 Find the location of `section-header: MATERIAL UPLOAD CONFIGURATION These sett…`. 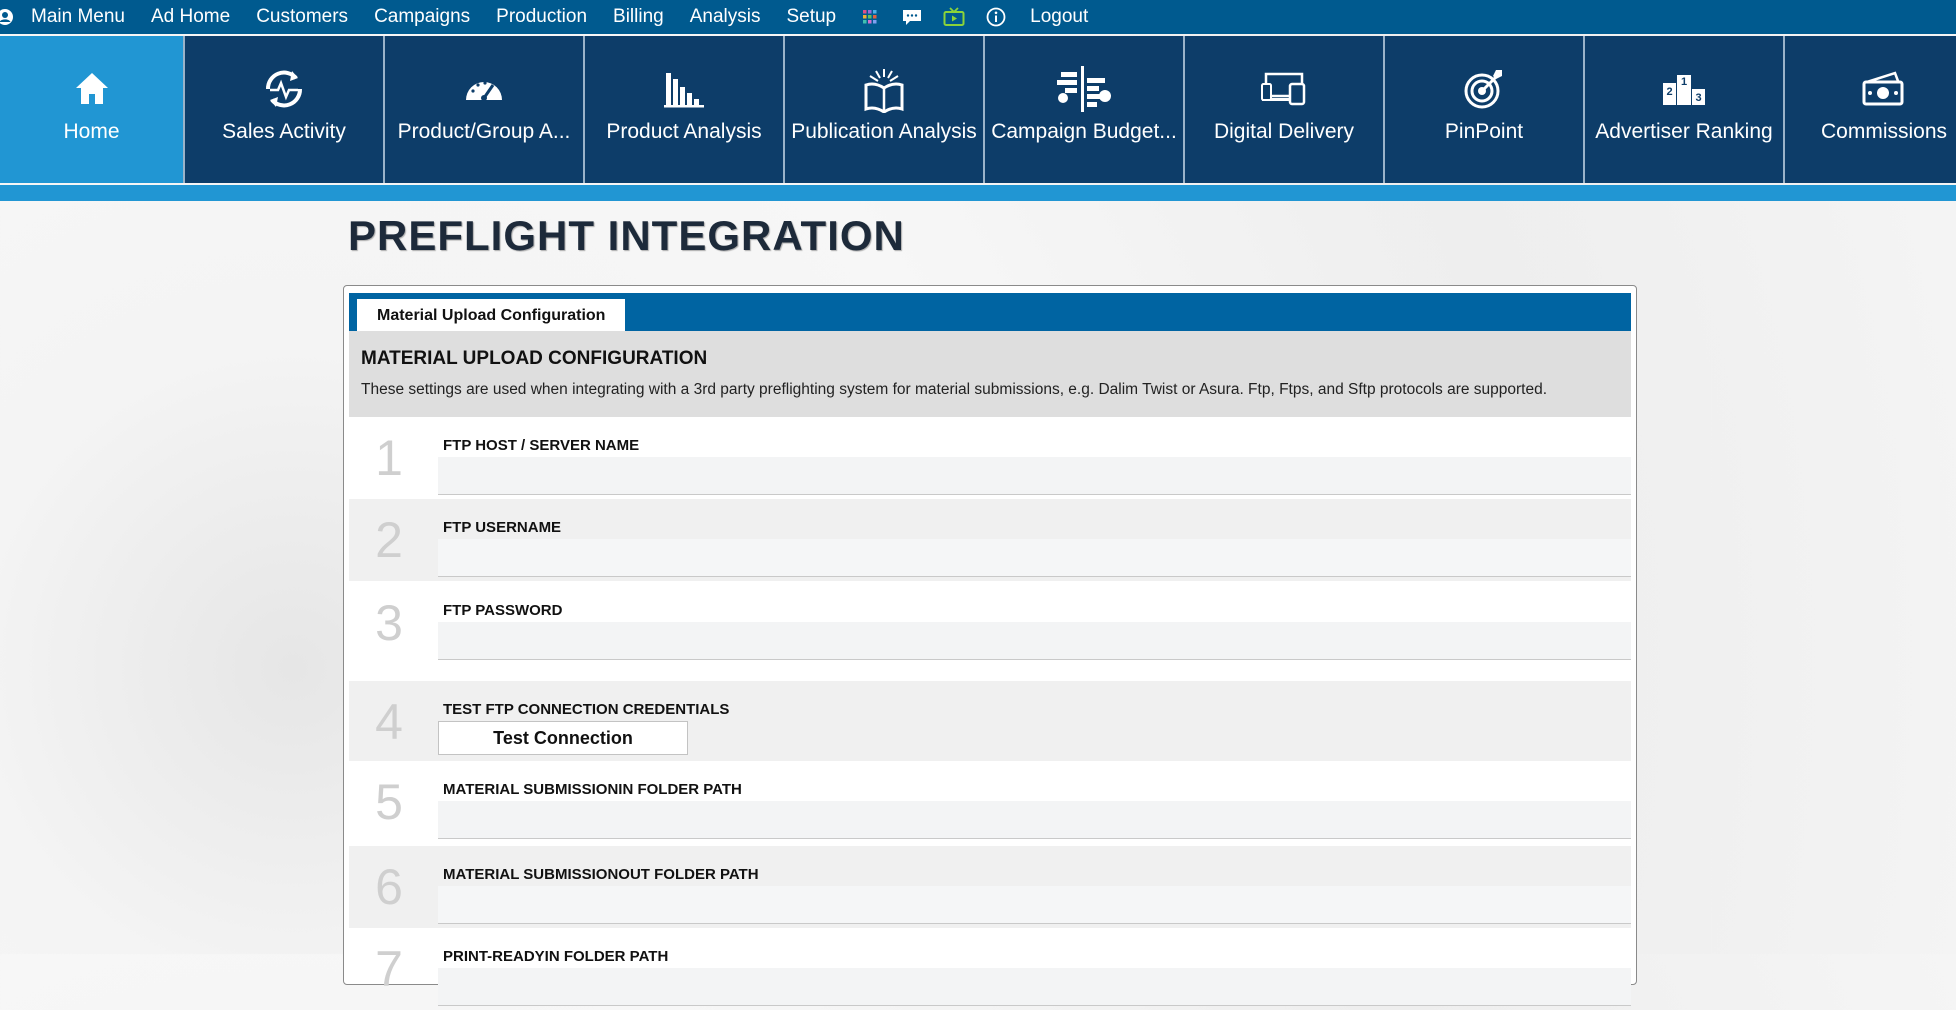

section-header: MATERIAL UPLOAD CONFIGURATION These sett… is located at coordinates (990, 374).